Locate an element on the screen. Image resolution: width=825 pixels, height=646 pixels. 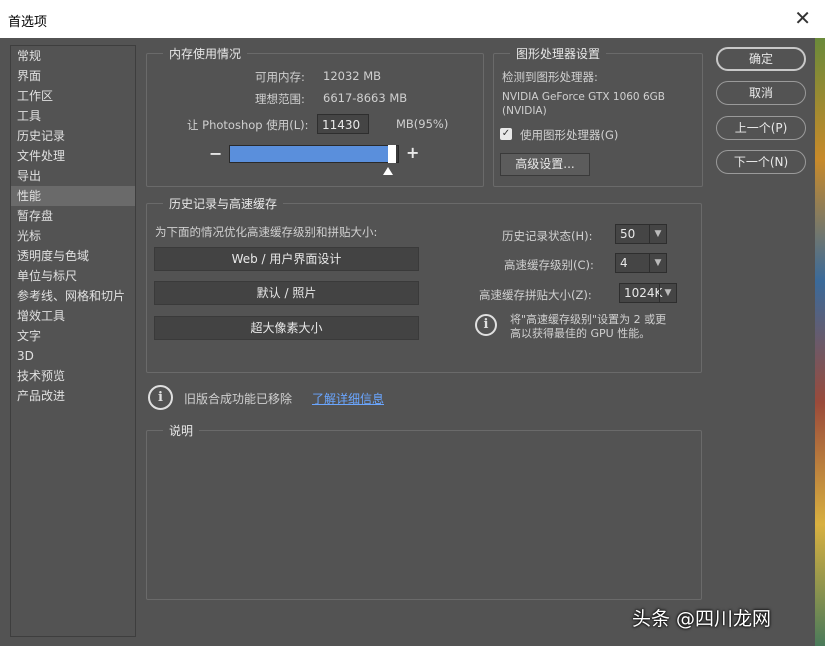
cancel-button: 取消 is located at coordinates (761, 93).